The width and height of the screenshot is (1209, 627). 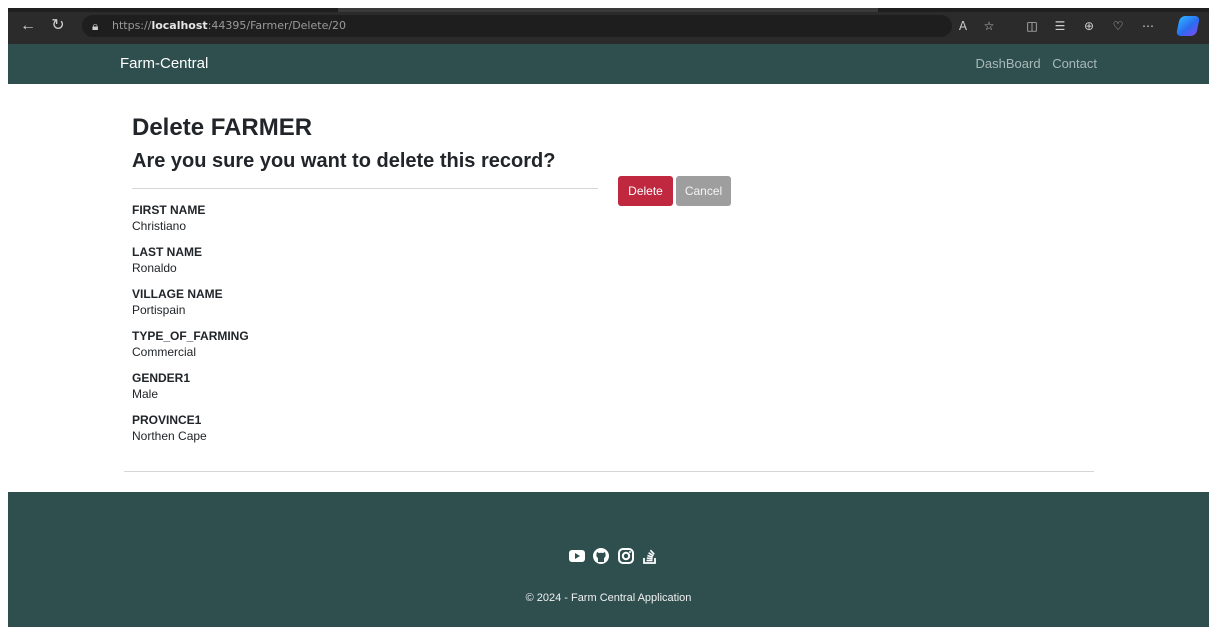 What do you see at coordinates (963, 26) in the screenshot?
I see `read-aloud-icon: A` at bounding box center [963, 26].